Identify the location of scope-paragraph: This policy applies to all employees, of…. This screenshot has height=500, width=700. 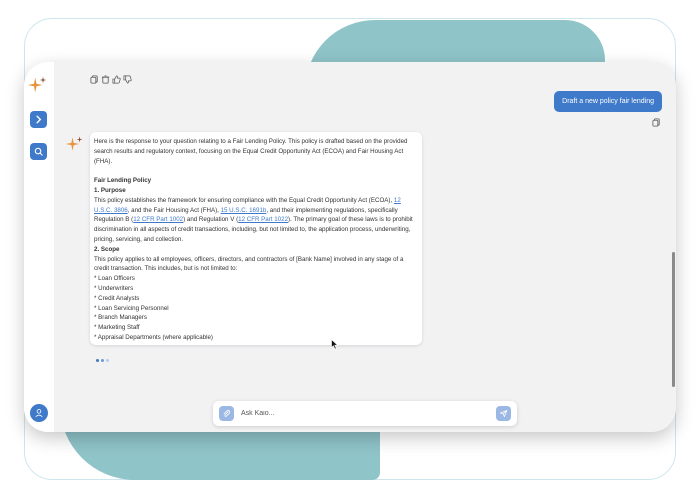
(249, 264).